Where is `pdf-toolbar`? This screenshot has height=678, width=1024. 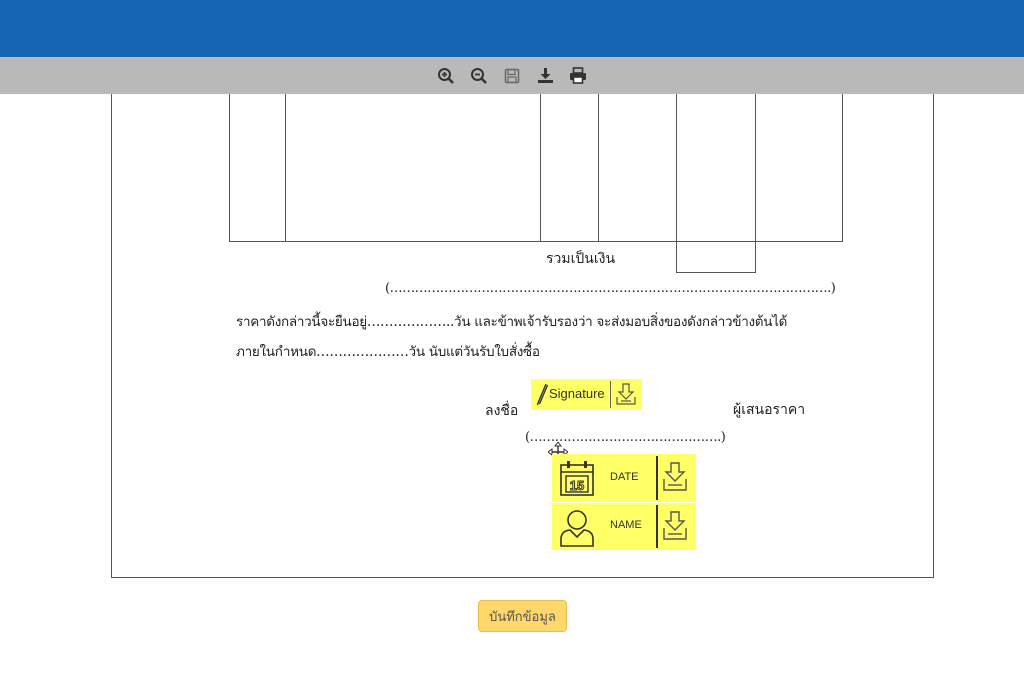
pdf-toolbar is located at coordinates (512, 75).